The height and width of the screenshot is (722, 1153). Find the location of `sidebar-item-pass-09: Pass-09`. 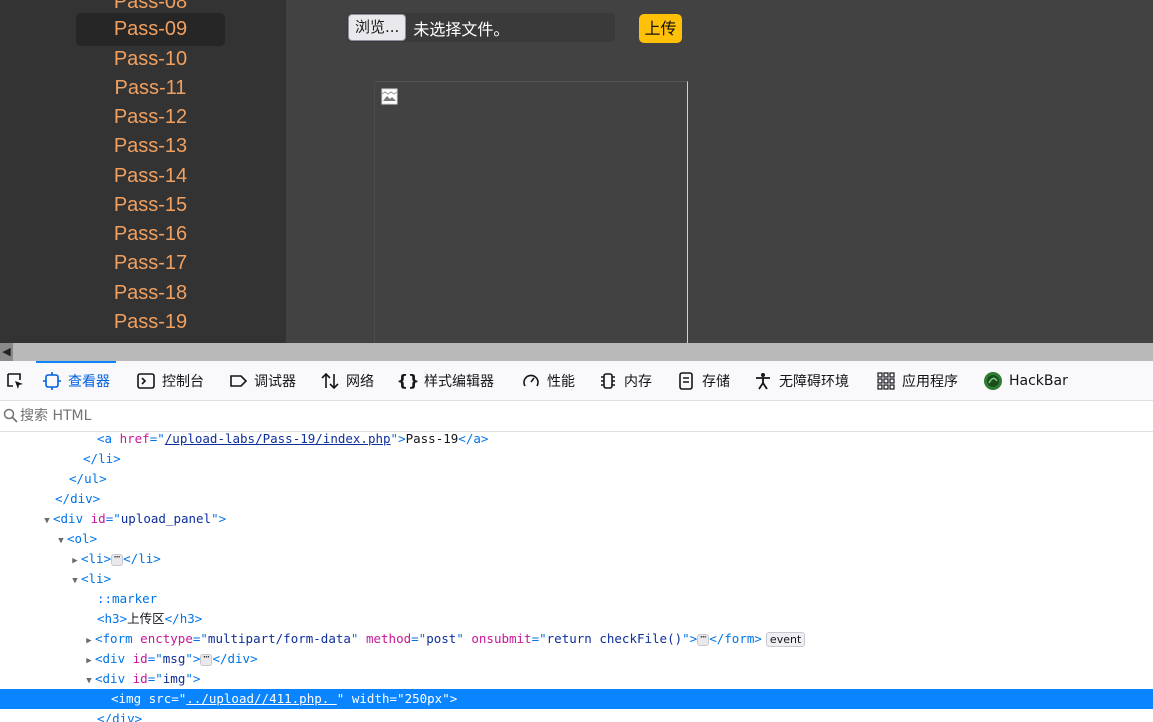

sidebar-item-pass-09: Pass-09 is located at coordinates (150, 29).